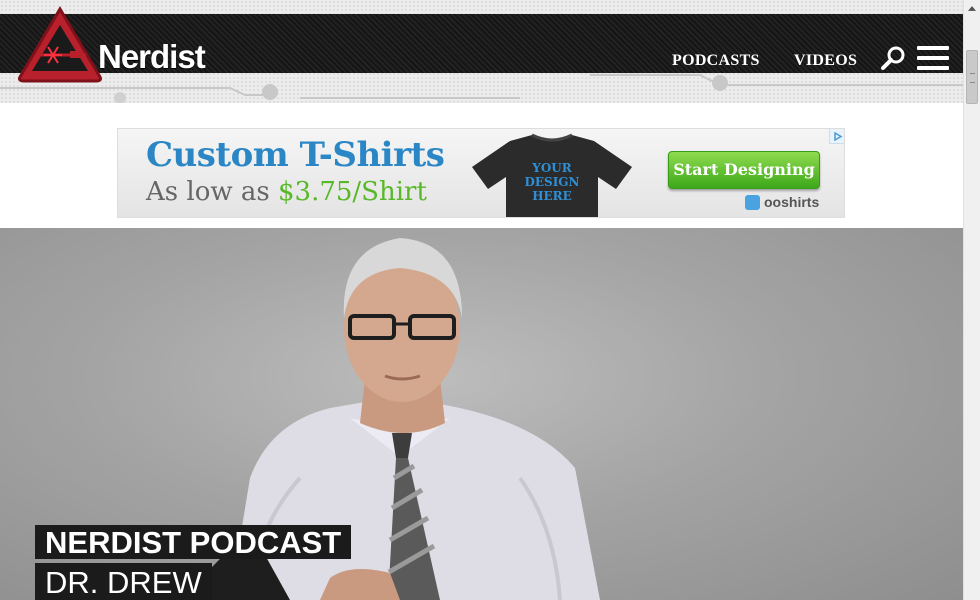 This screenshot has height=600, width=980. What do you see at coordinates (933, 58) in the screenshot?
I see `hamburger-menu-icon` at bounding box center [933, 58].